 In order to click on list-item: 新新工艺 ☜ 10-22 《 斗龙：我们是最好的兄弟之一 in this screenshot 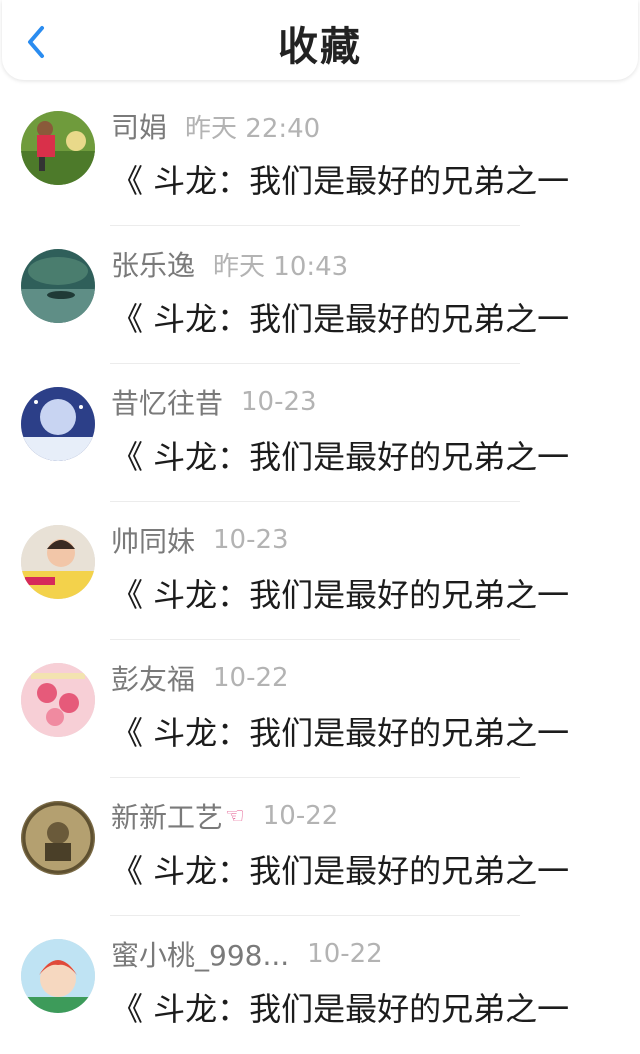, I will do `click(320, 847)`.